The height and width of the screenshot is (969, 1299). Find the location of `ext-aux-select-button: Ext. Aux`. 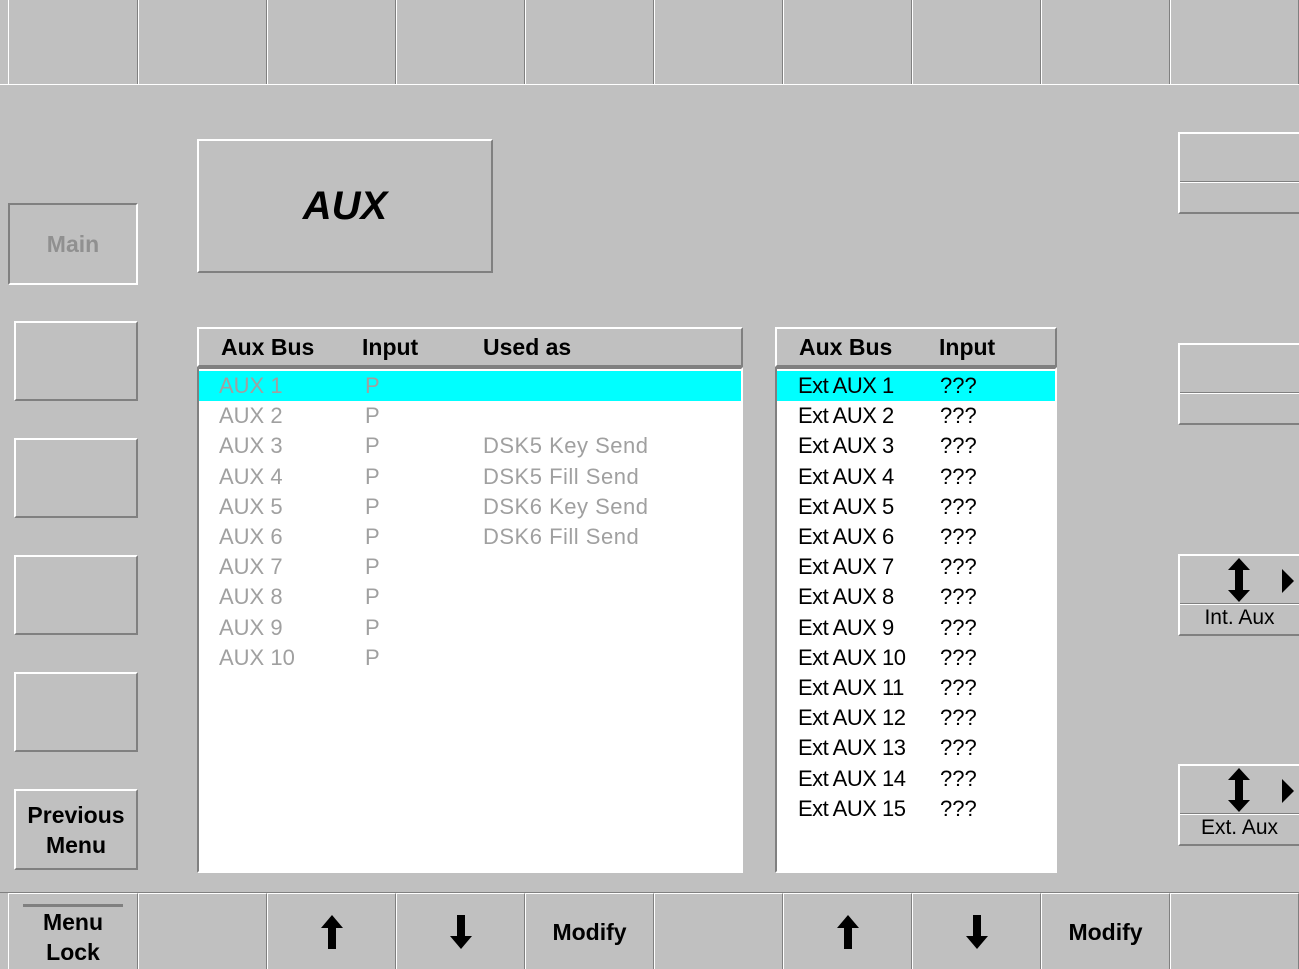

ext-aux-select-button: Ext. Aux is located at coordinates (1238, 805).